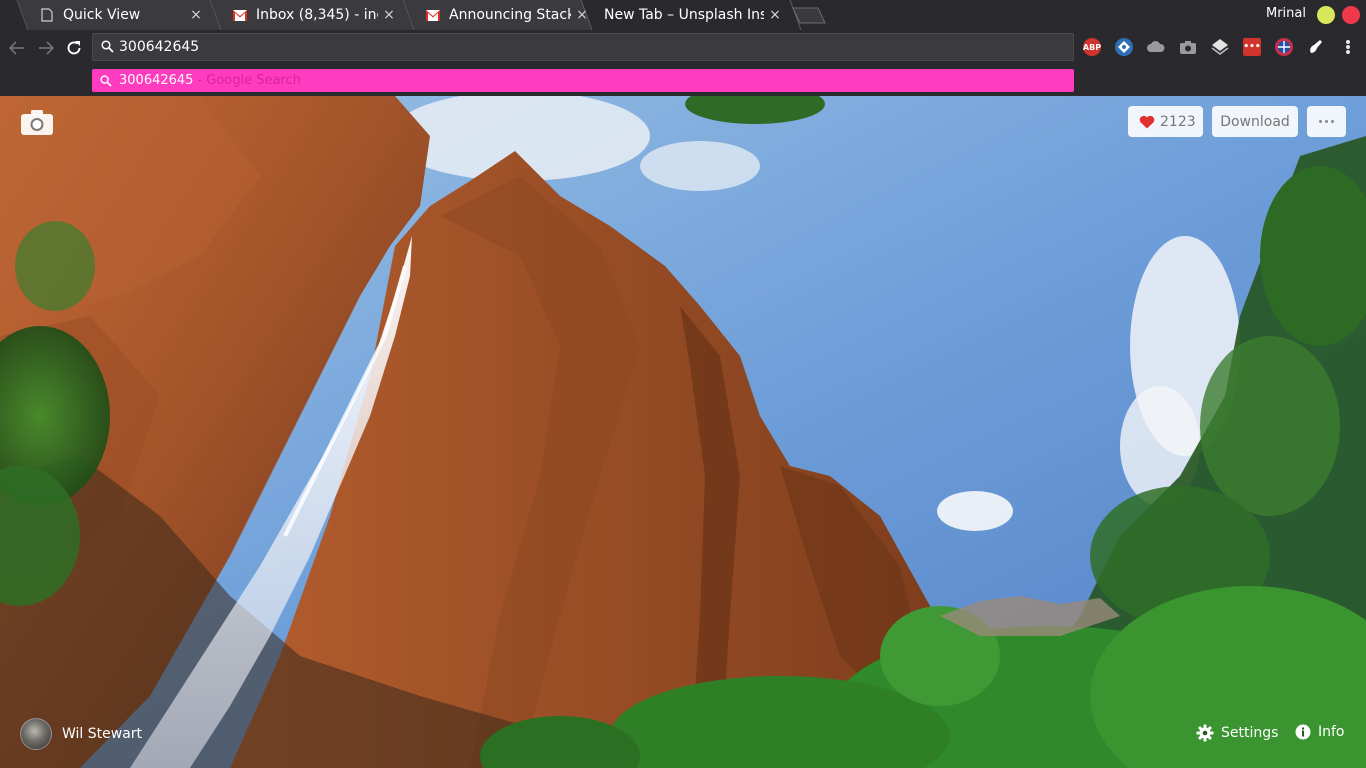 This screenshot has width=1366, height=768. I want to click on tab-title: Inbox (8,345) - incre, so click(317, 15).